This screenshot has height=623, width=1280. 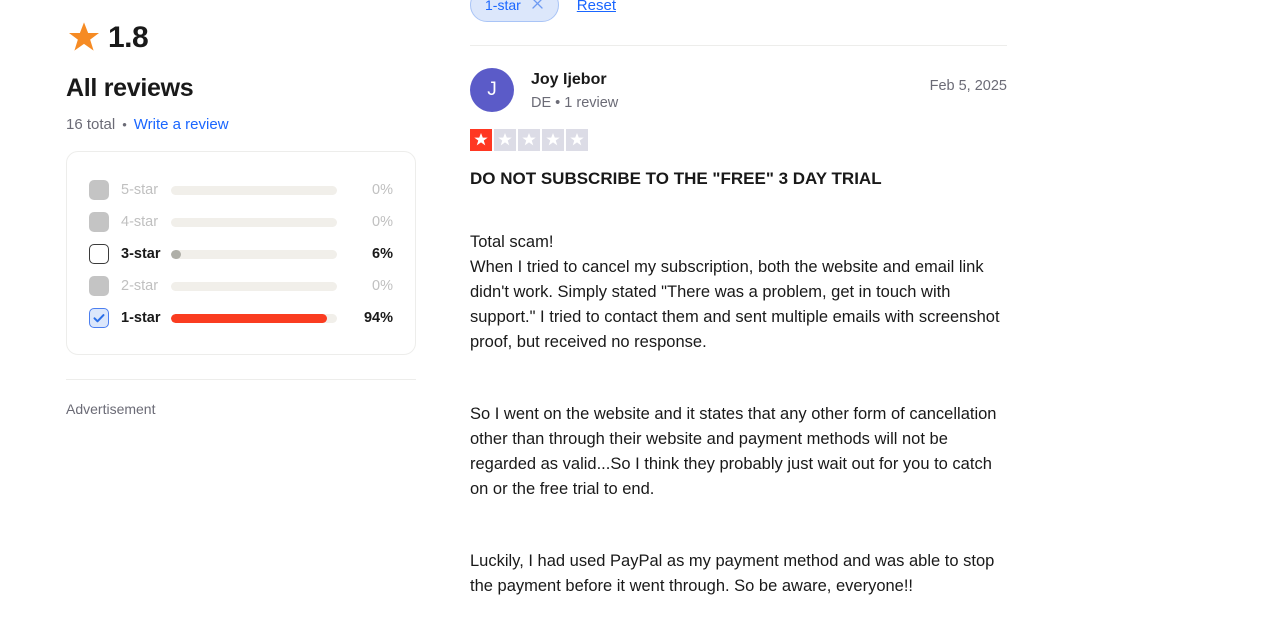 What do you see at coordinates (492, 90) in the screenshot?
I see `avatar: J` at bounding box center [492, 90].